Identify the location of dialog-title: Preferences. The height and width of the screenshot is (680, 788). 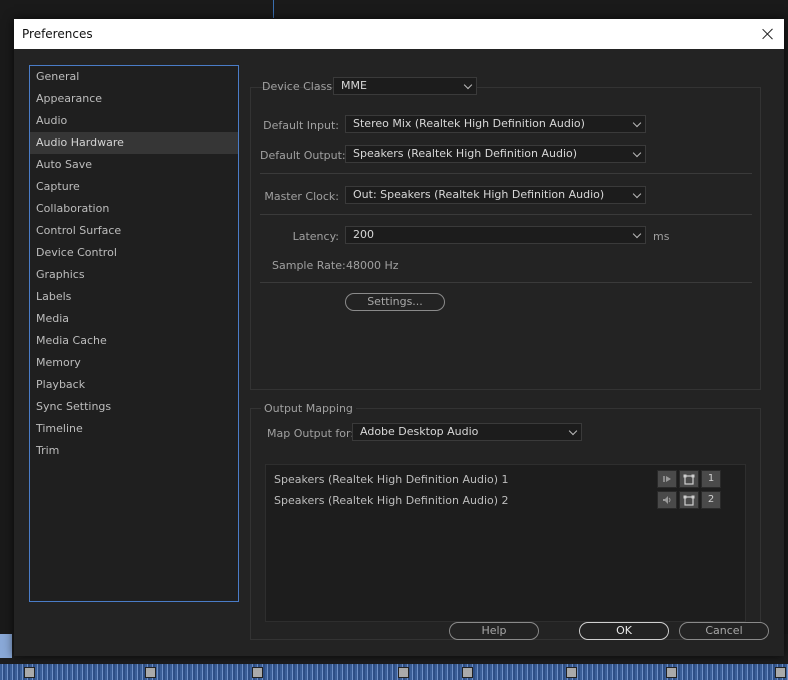
(57, 34).